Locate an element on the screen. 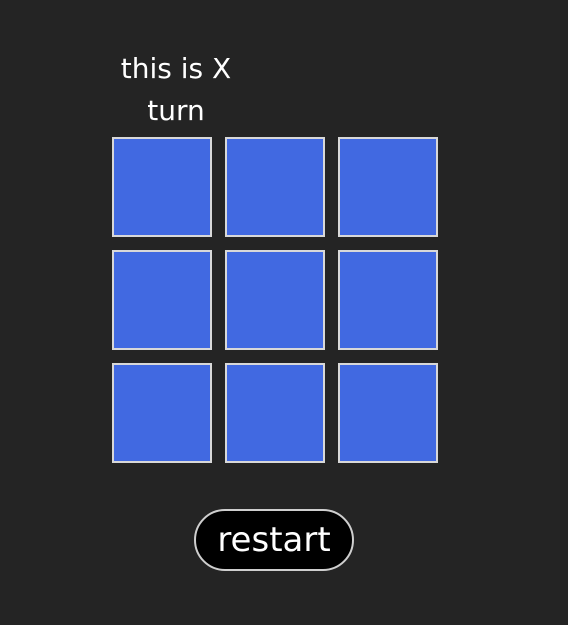 The image size is (568, 625). restart-button: restart is located at coordinates (274, 540).